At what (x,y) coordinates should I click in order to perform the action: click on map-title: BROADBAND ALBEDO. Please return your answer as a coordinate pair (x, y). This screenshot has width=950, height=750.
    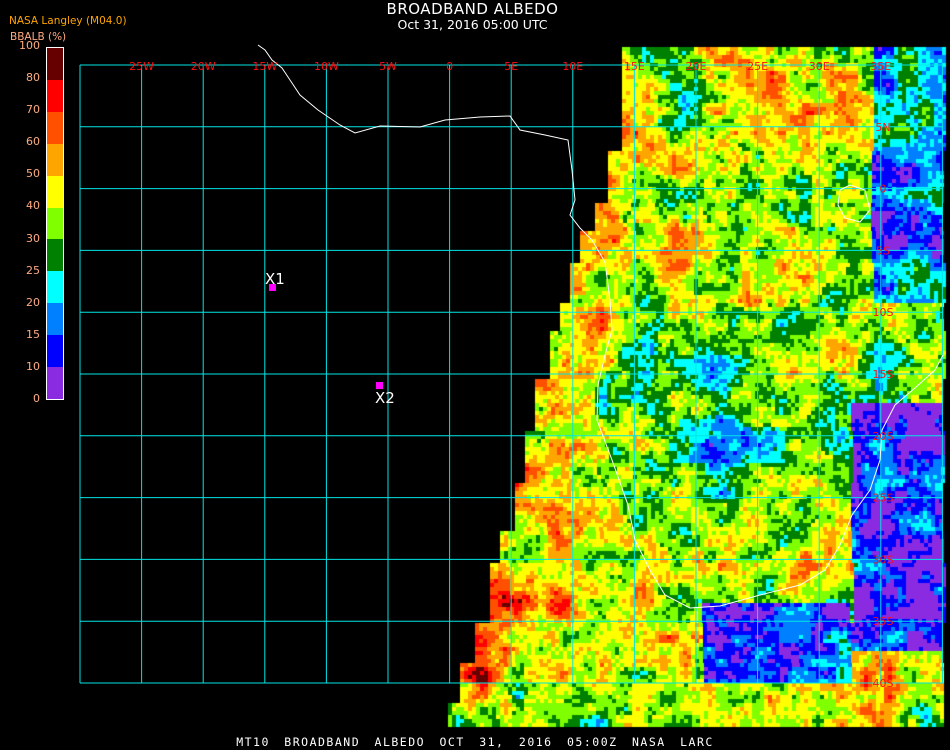
    Looking at the image, I should click on (472, 9).